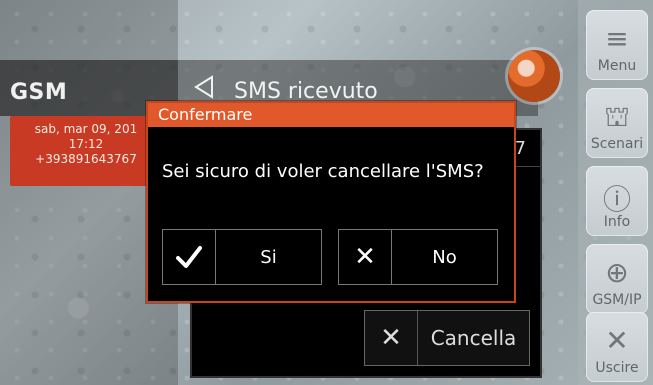 This screenshot has width=653, height=385. I want to click on sidebar-item-label: Scenari, so click(617, 144).